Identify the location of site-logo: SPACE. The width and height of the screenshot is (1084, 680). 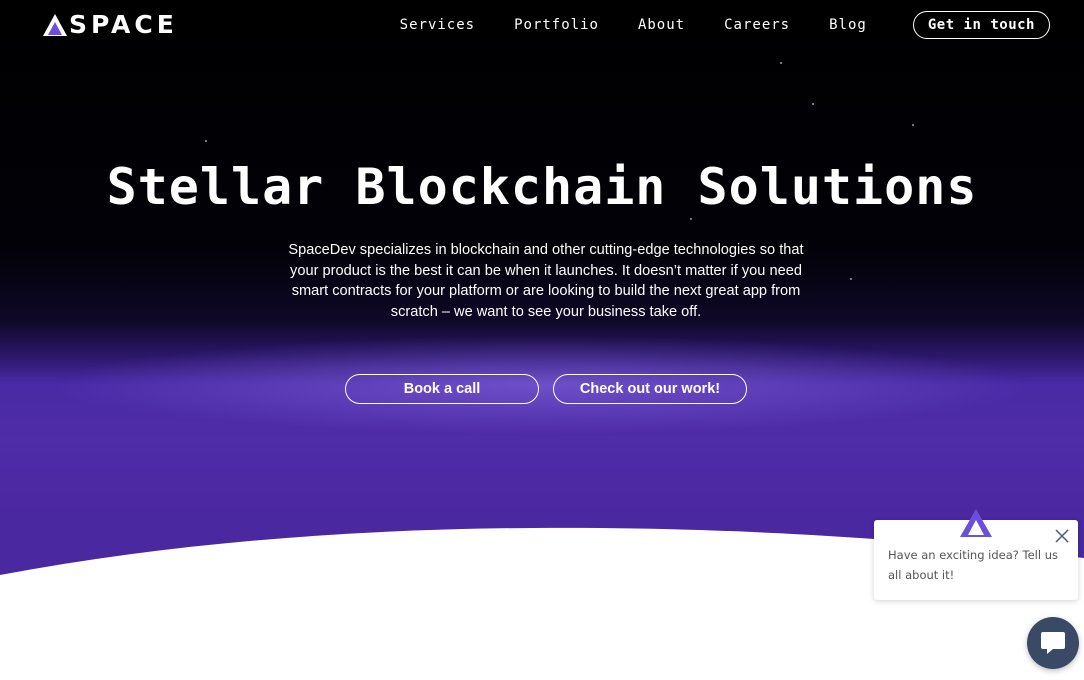
(110, 25).